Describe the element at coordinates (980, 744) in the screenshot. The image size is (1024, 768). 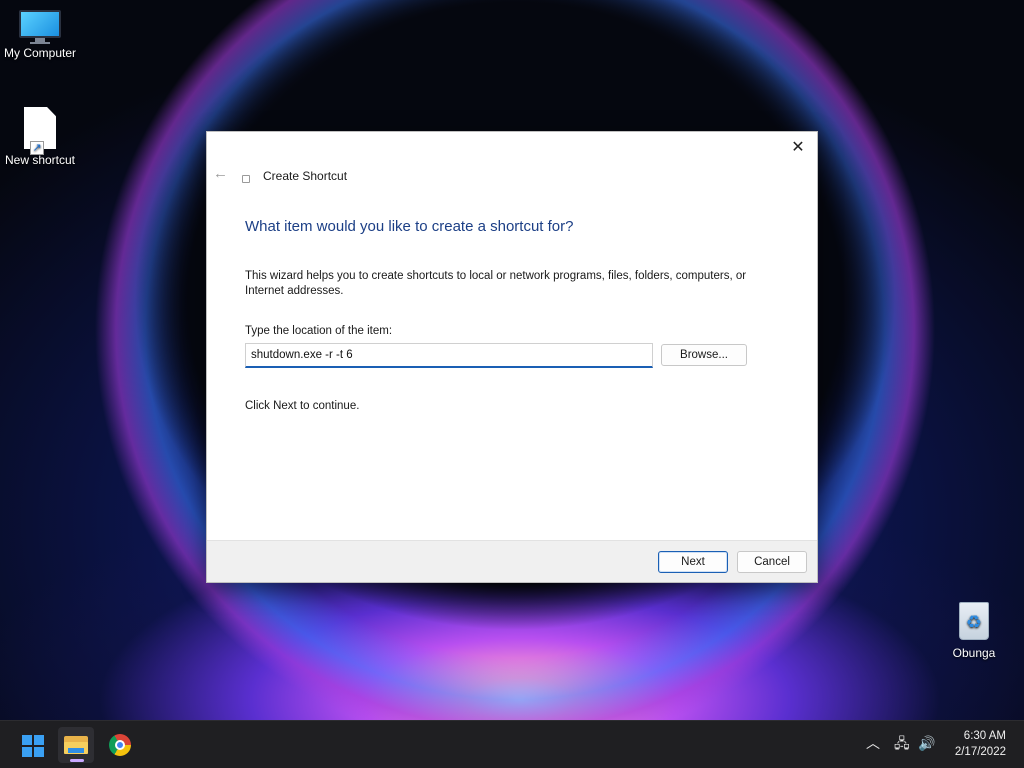
I see `clock: 6:30 AM 2/17/2022` at that location.